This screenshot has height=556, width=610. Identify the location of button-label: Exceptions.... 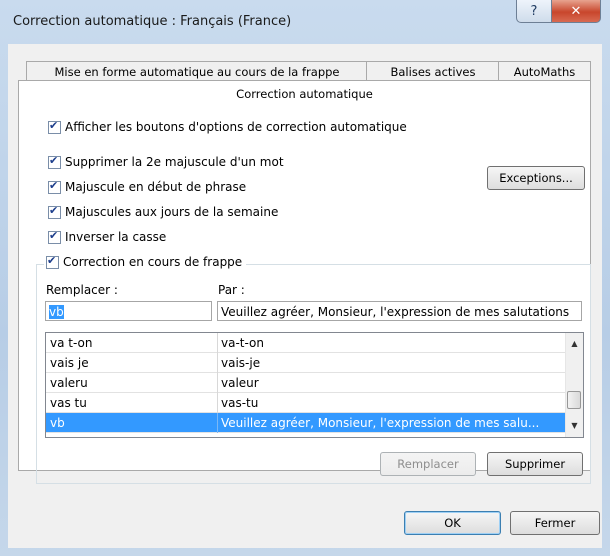
(536, 178).